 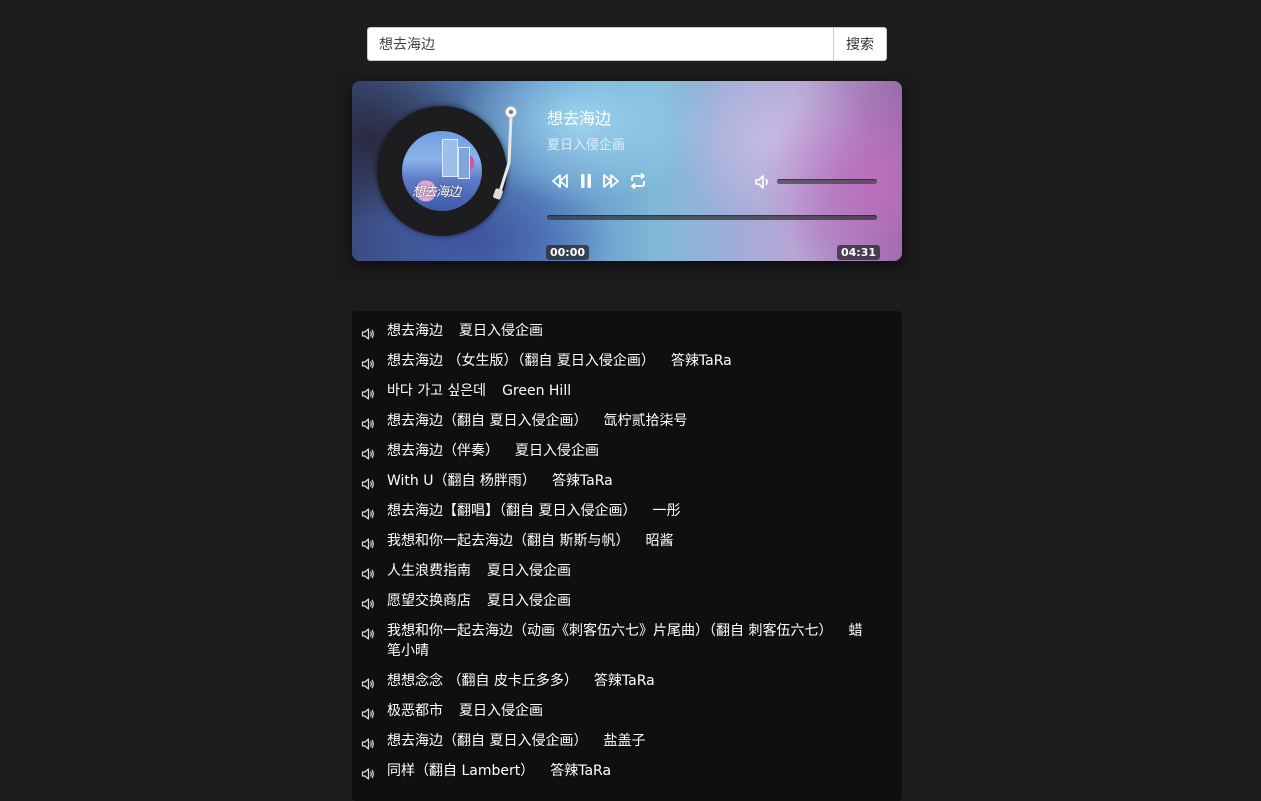 I want to click on total-time: 04:31, so click(x=858, y=252).